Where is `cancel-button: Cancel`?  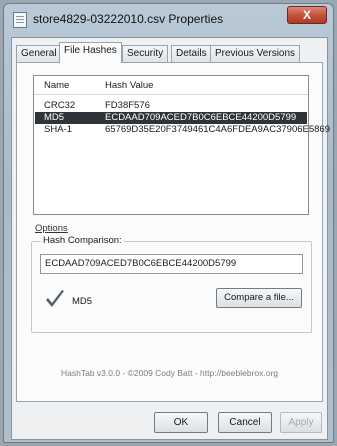
cancel-button: Cancel is located at coordinates (245, 422).